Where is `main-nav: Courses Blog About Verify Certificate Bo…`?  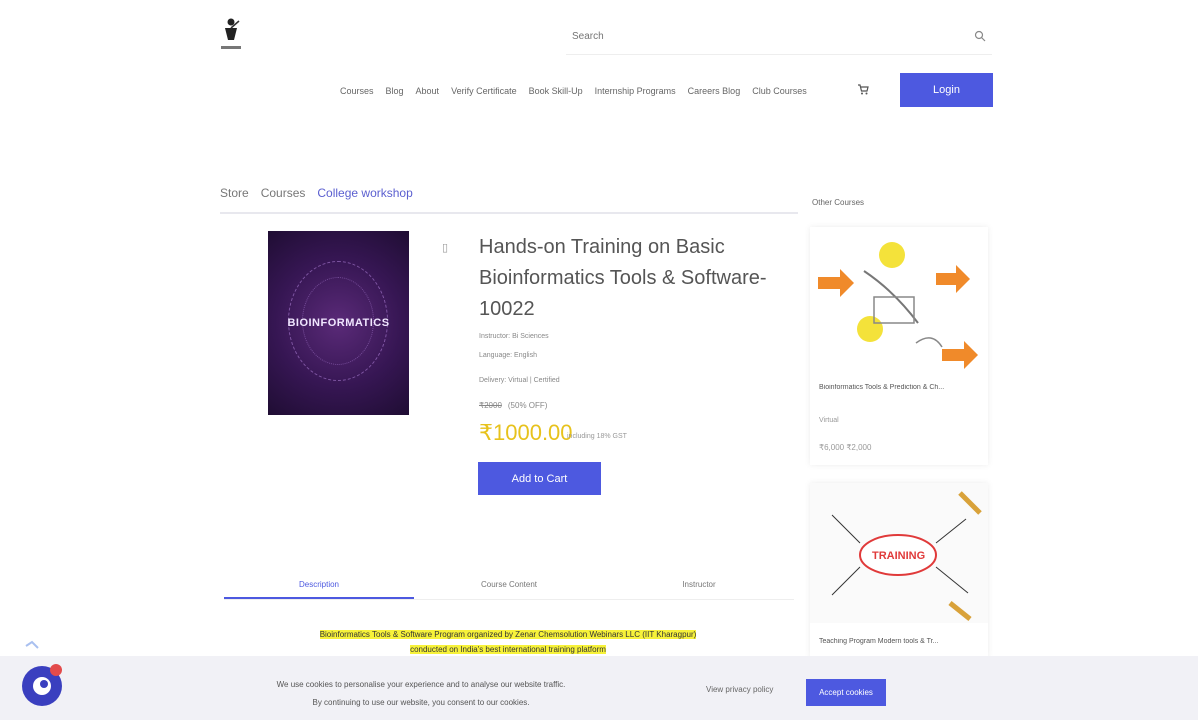
main-nav: Courses Blog About Verify Certificate Bo… is located at coordinates (573, 91).